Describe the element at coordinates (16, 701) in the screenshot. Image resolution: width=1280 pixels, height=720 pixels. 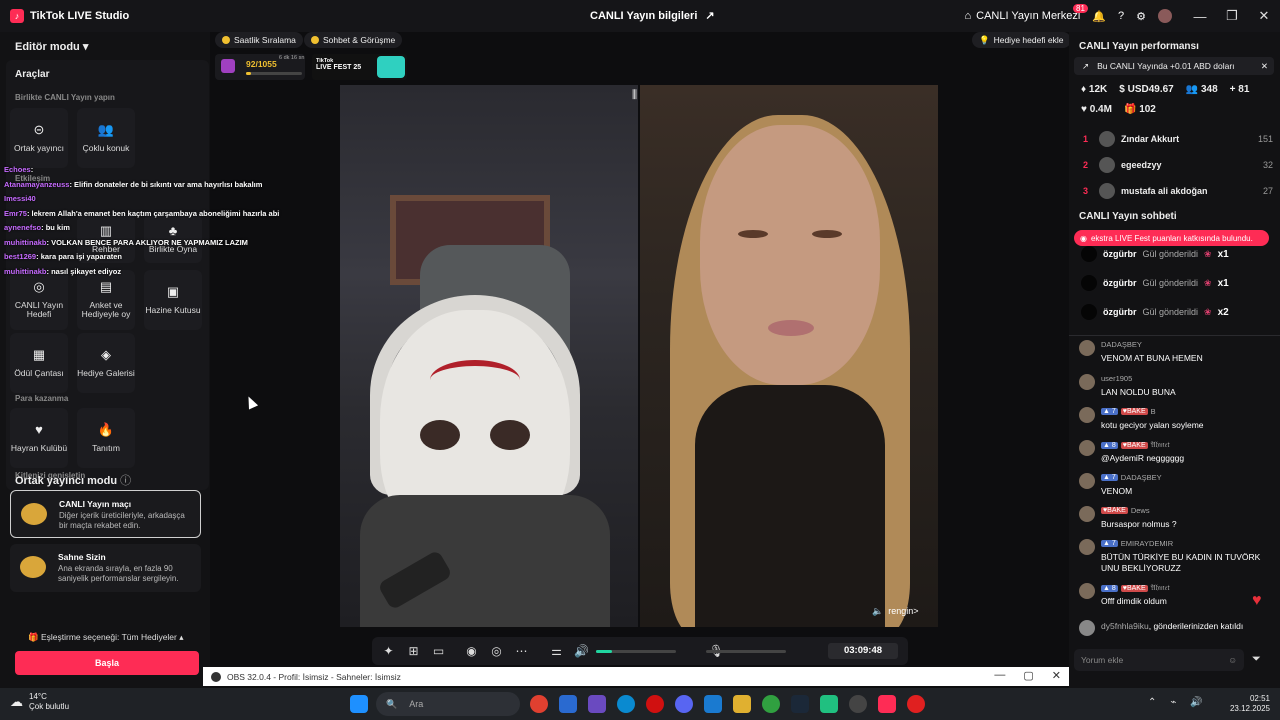
I see `cloud-icon: ☁` at that location.